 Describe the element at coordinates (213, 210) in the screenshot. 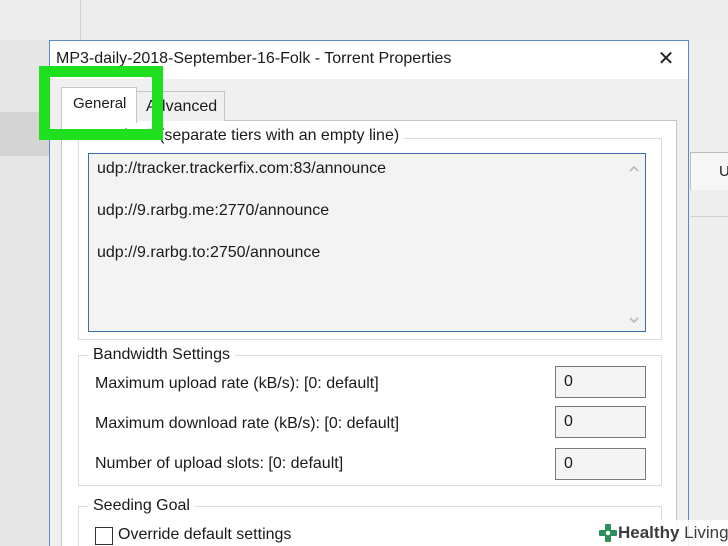

I see `tracker-line: udp://9.rarbg.me:2770/announce` at that location.